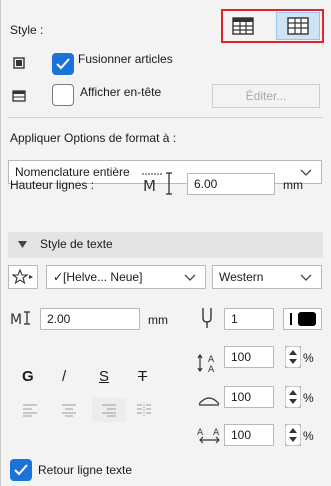 This screenshot has width=331, height=486. What do you see at coordinates (207, 319) in the screenshot?
I see `pen-icon` at bounding box center [207, 319].